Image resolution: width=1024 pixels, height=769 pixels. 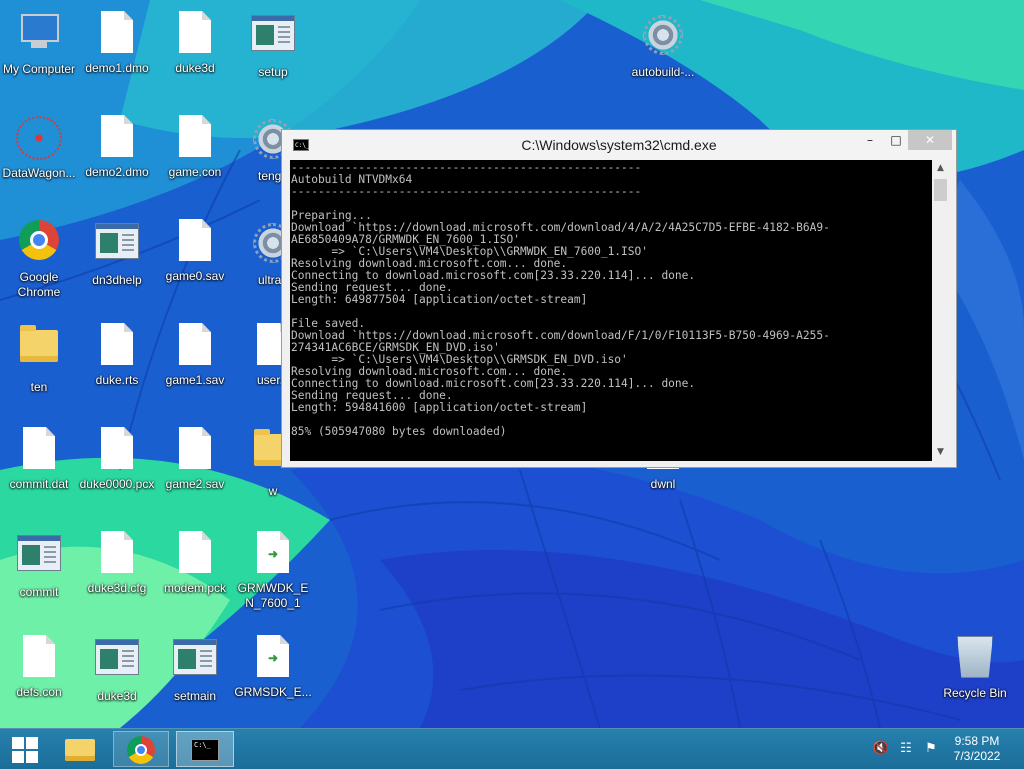 What do you see at coordinates (195, 458) in the screenshot?
I see `desktop-icon: game2.sav` at bounding box center [195, 458].